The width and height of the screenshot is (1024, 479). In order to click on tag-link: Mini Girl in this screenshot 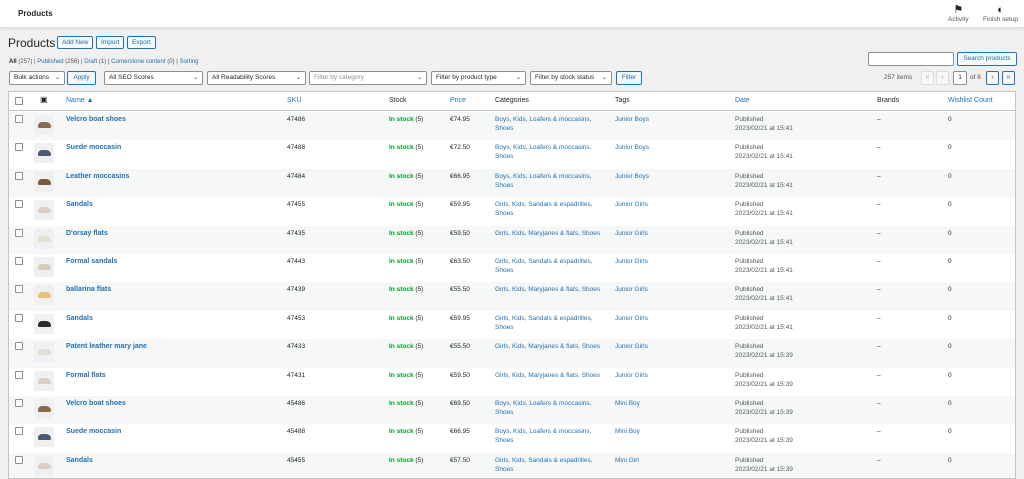, I will do `click(627, 460)`.